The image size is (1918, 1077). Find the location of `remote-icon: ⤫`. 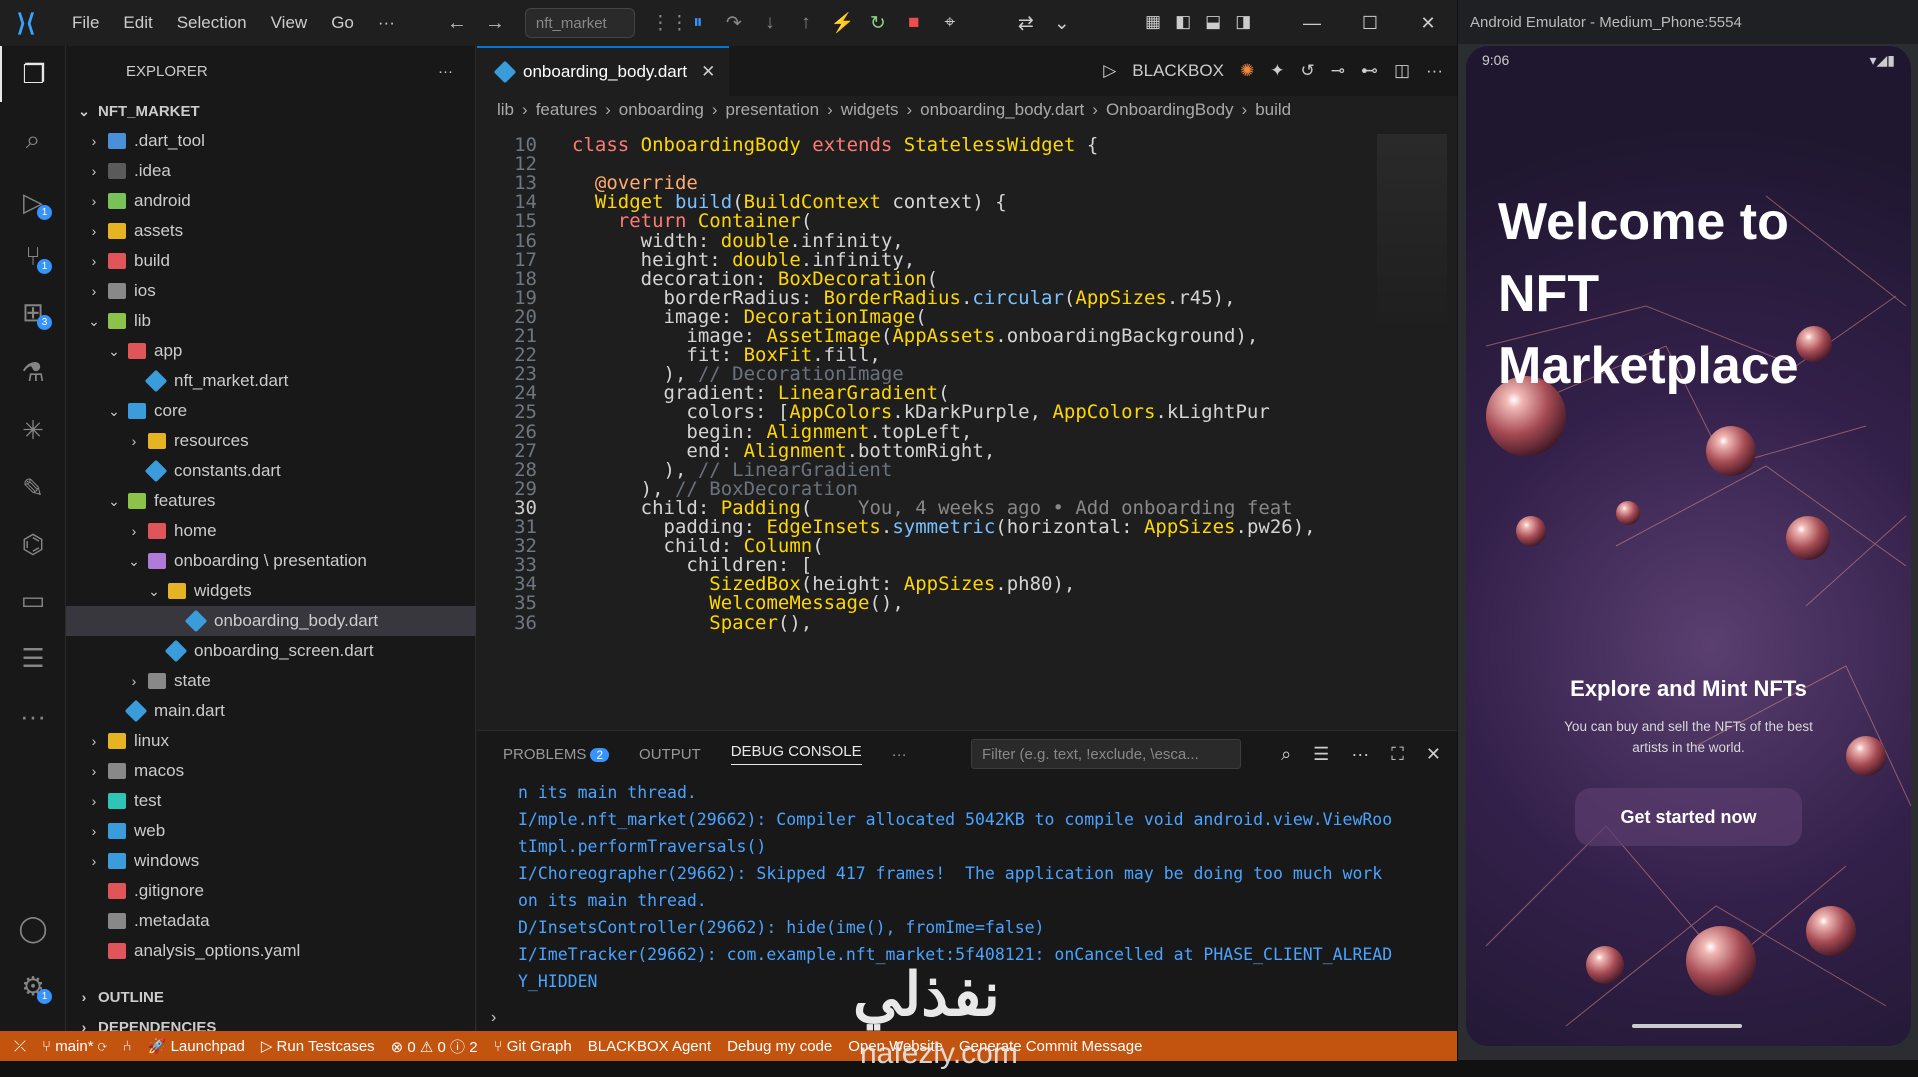

remote-icon: ⤫ is located at coordinates (20, 1046).